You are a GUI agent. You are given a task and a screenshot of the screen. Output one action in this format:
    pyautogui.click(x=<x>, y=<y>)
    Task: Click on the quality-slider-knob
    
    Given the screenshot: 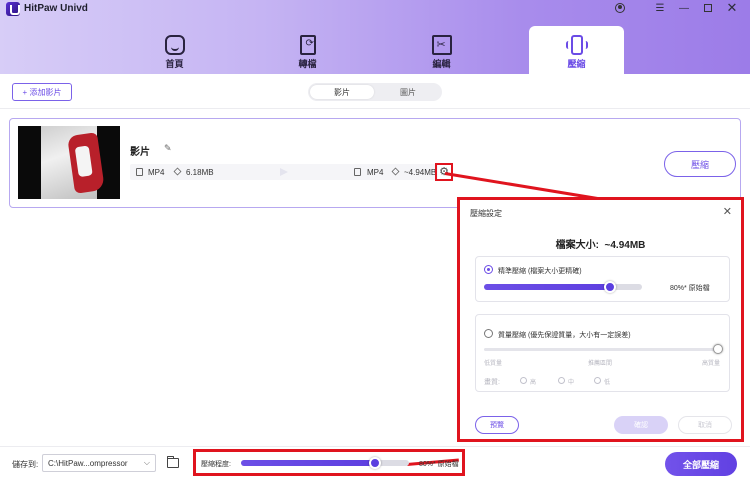 What is the action you would take?
    pyautogui.click(x=718, y=349)
    